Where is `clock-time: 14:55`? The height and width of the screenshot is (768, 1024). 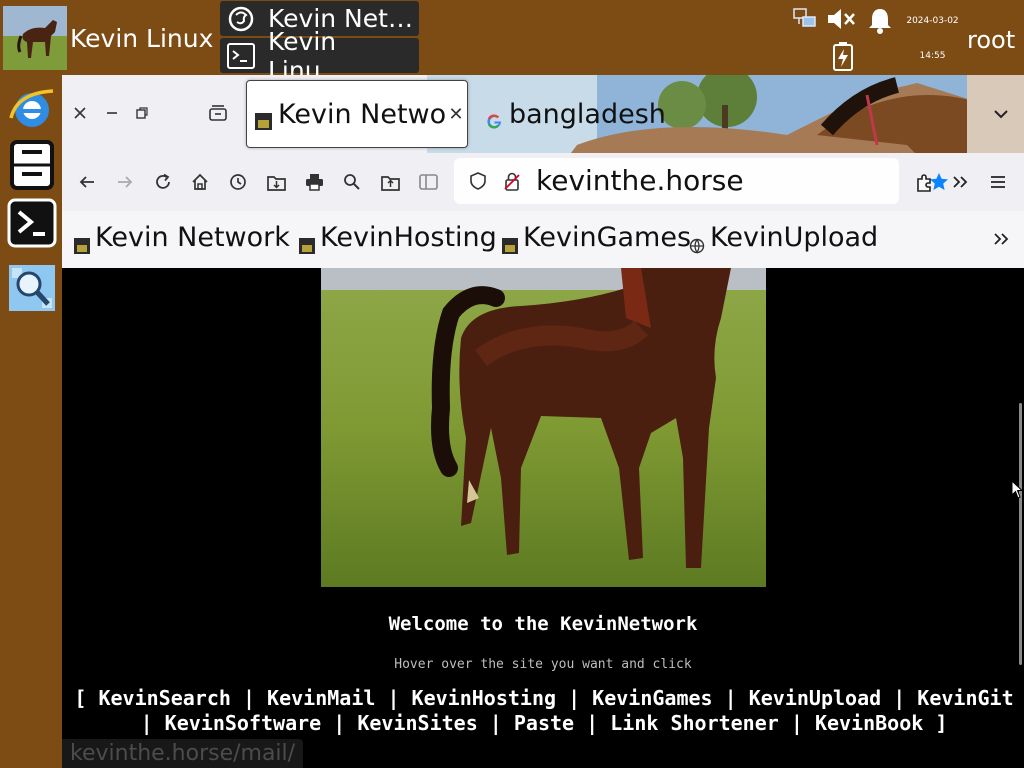 clock-time: 14:55 is located at coordinates (932, 56).